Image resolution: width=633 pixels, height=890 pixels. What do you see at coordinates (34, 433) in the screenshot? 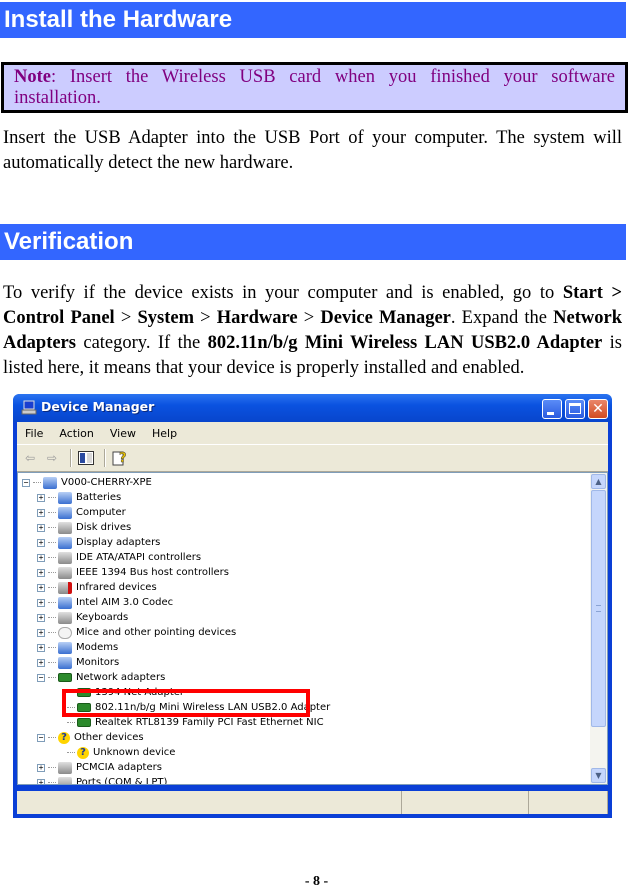
I see `menu-file: File` at bounding box center [34, 433].